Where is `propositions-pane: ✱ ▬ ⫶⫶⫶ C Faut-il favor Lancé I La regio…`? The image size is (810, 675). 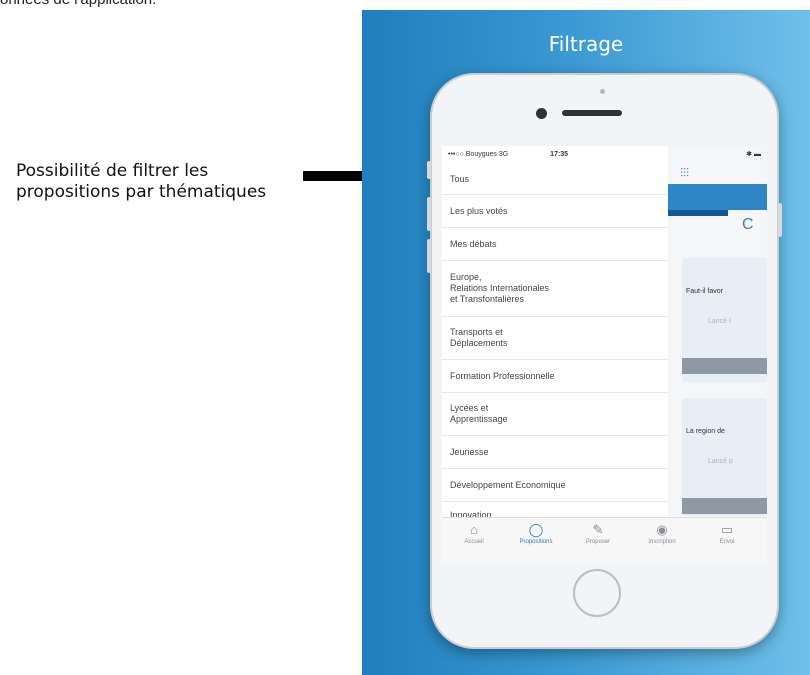 propositions-pane: ✱ ▬ ⫶⫶⫶ C Faut-il favor Lancé I La regio… is located at coordinates (717, 354).